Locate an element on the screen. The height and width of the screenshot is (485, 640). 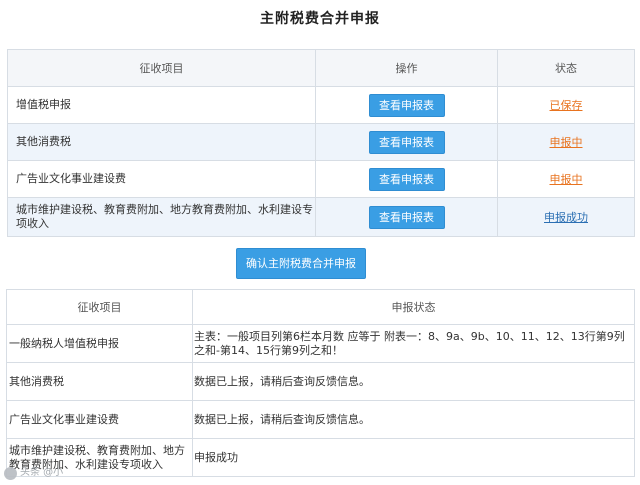
table-row: 广告业文化事业建设费 查看申报表 申报中 is located at coordinates (321, 179).